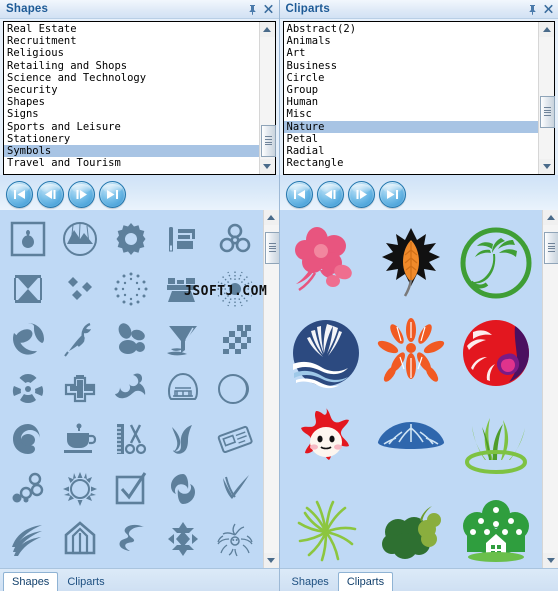  What do you see at coordinates (410, 443) in the screenshot?
I see `blue-fountain-clipart` at bounding box center [410, 443].